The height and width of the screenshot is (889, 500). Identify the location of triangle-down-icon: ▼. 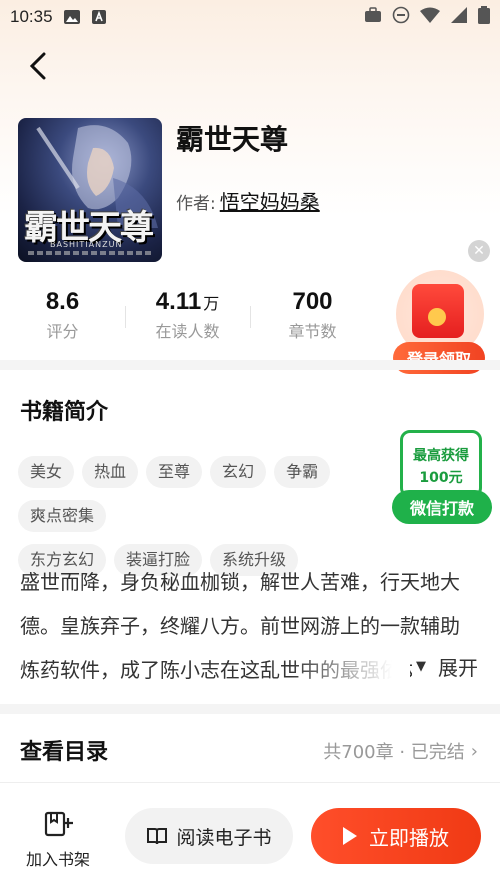
(421, 666).